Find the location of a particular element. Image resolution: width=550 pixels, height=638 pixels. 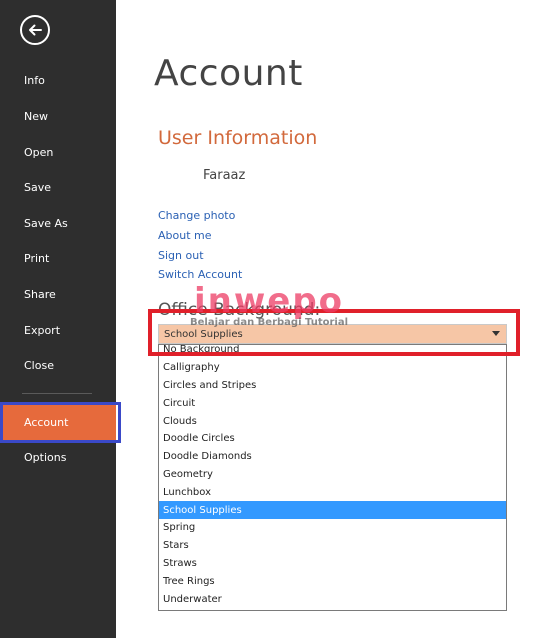

dropdown-option: Underwater is located at coordinates (332, 599).